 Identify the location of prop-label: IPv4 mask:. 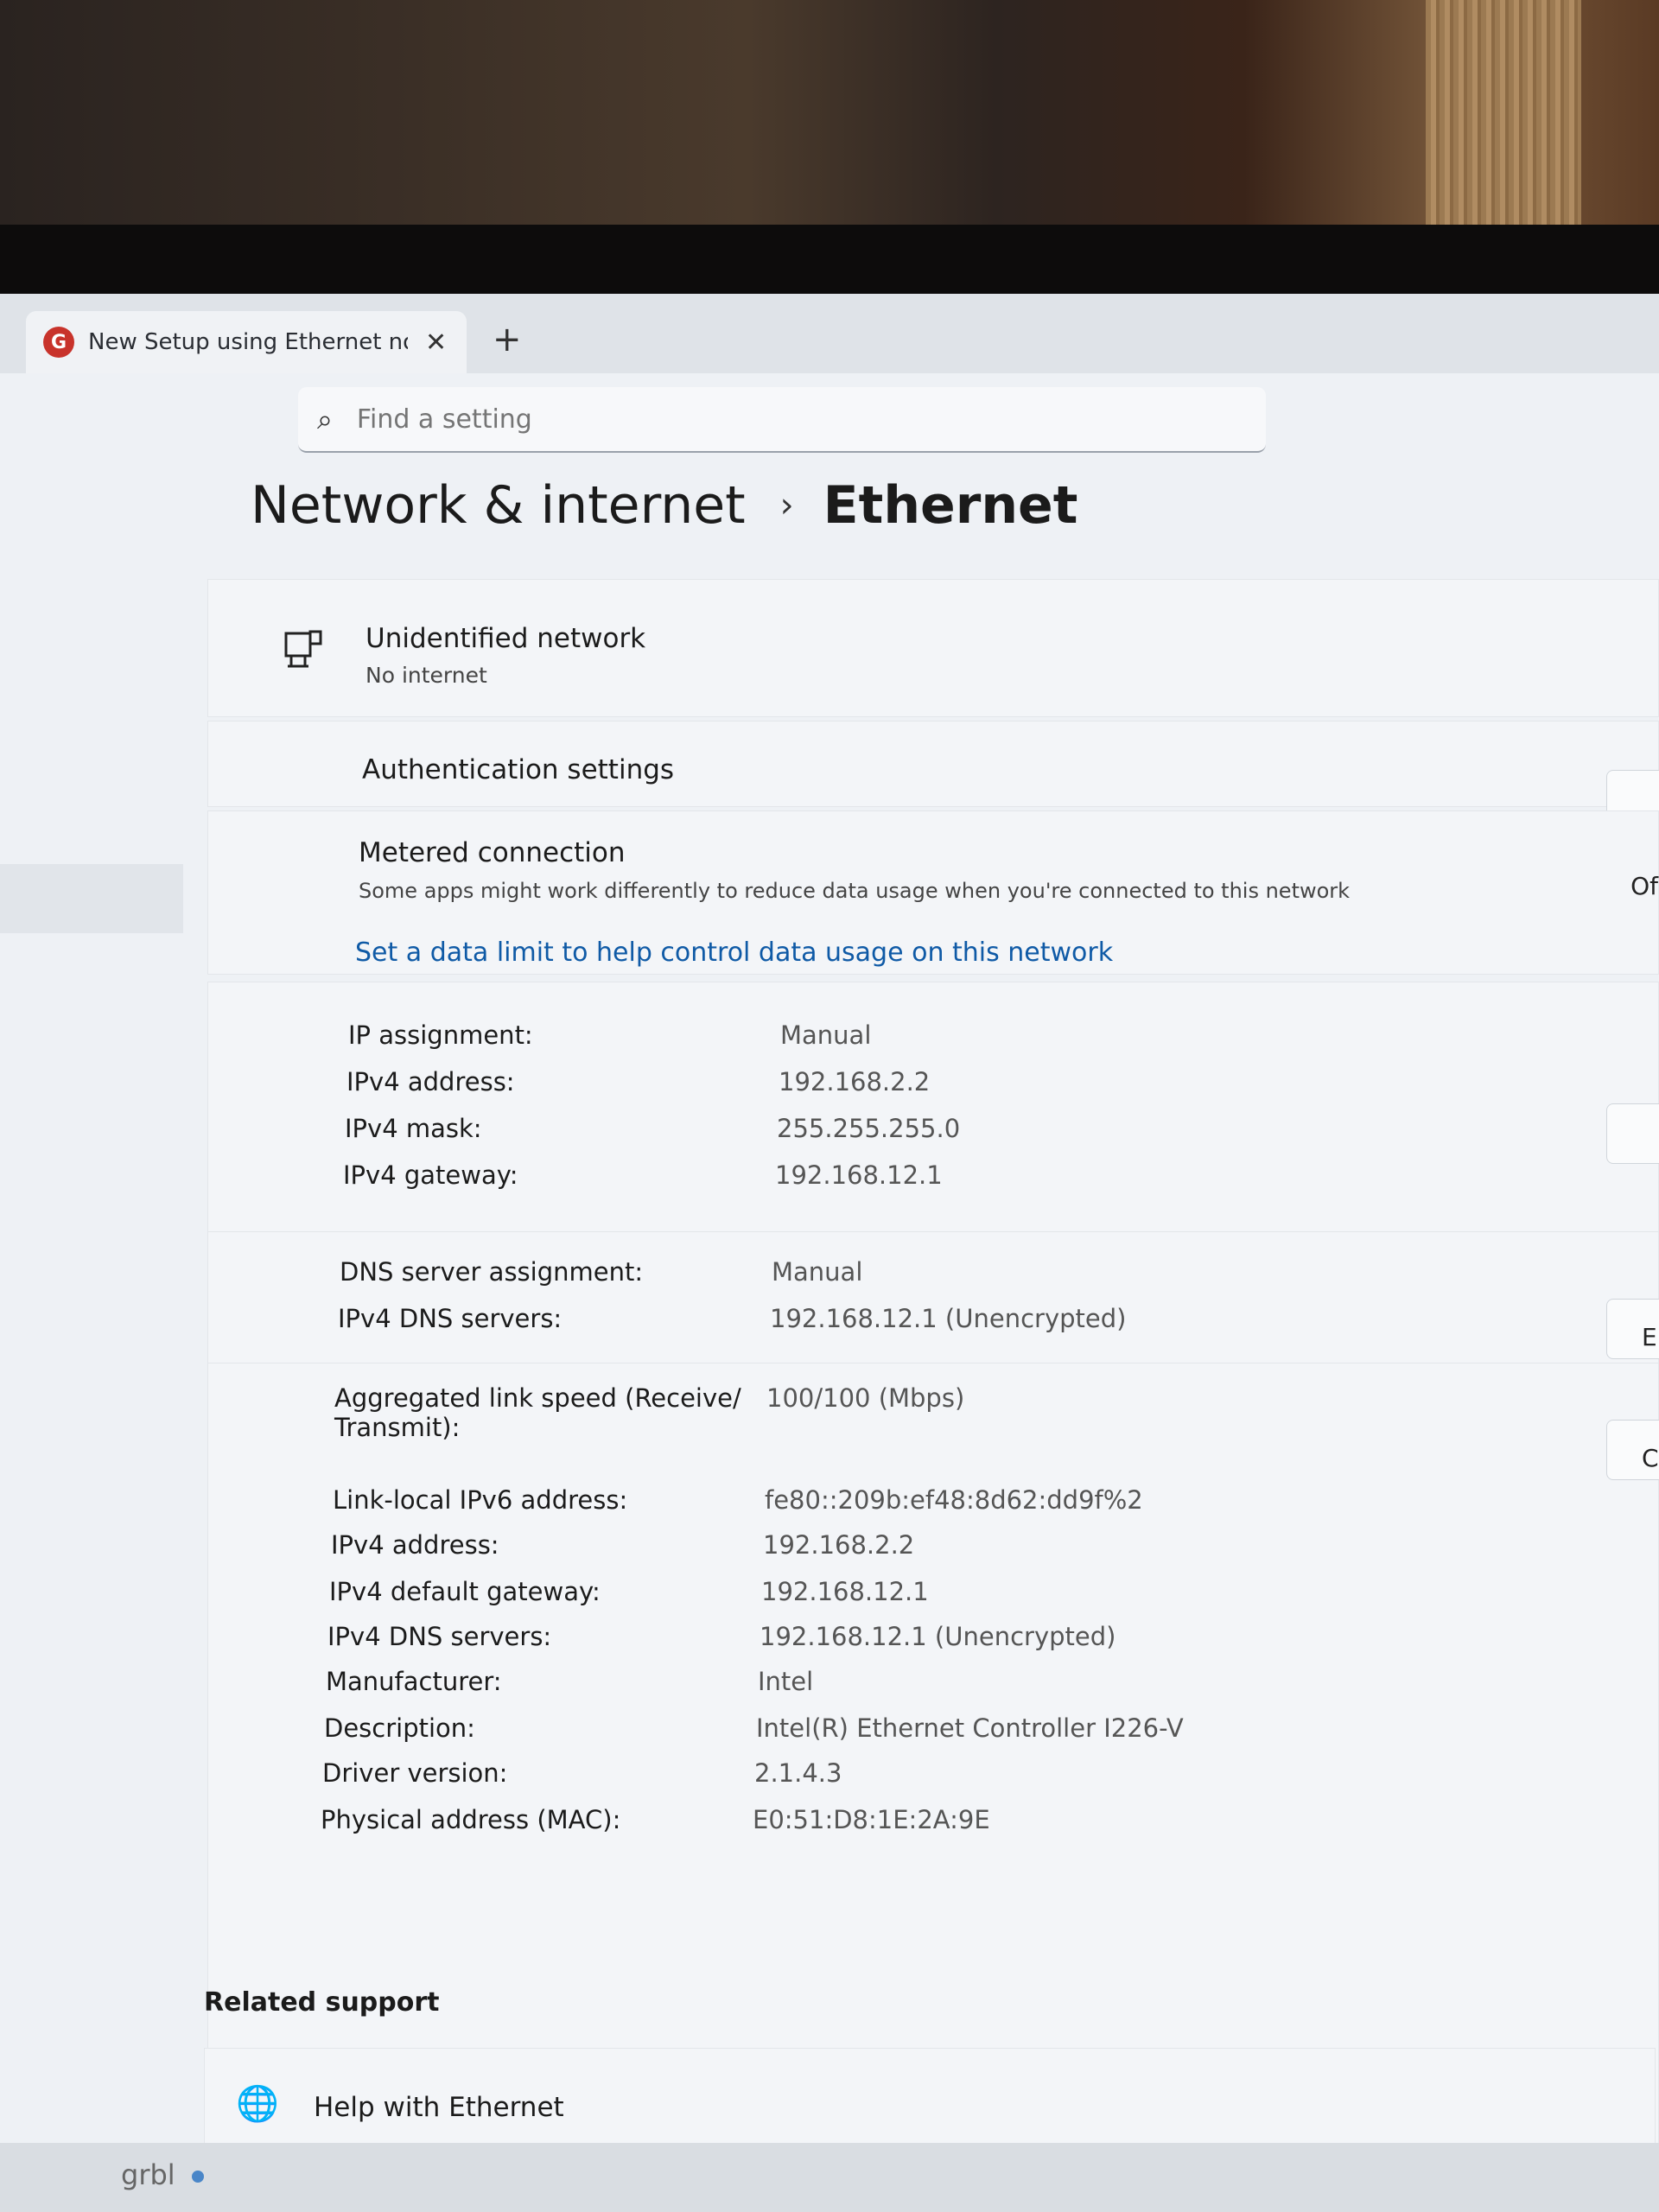
(413, 1128).